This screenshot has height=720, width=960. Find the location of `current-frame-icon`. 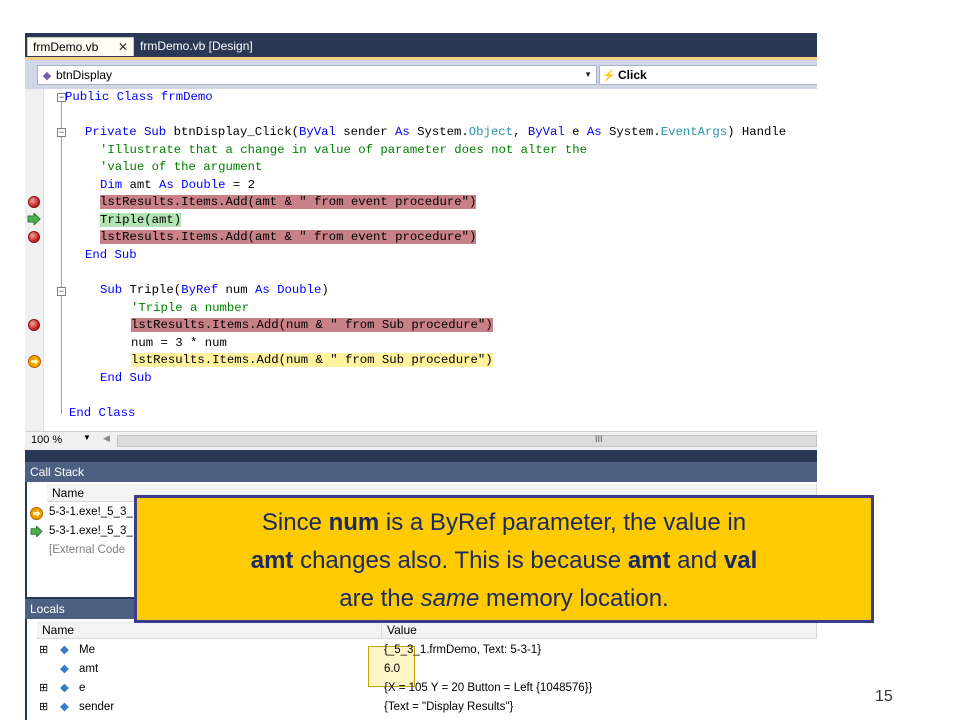

current-frame-icon is located at coordinates (36, 513).